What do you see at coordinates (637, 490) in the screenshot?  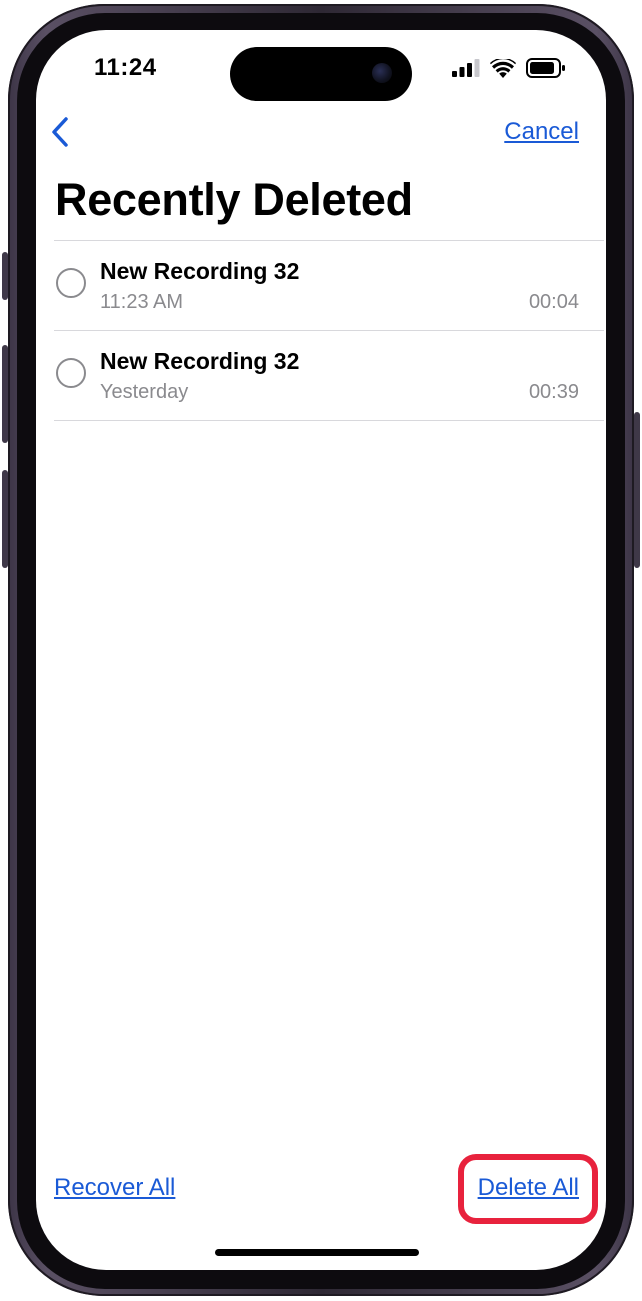 I see `power-button` at bounding box center [637, 490].